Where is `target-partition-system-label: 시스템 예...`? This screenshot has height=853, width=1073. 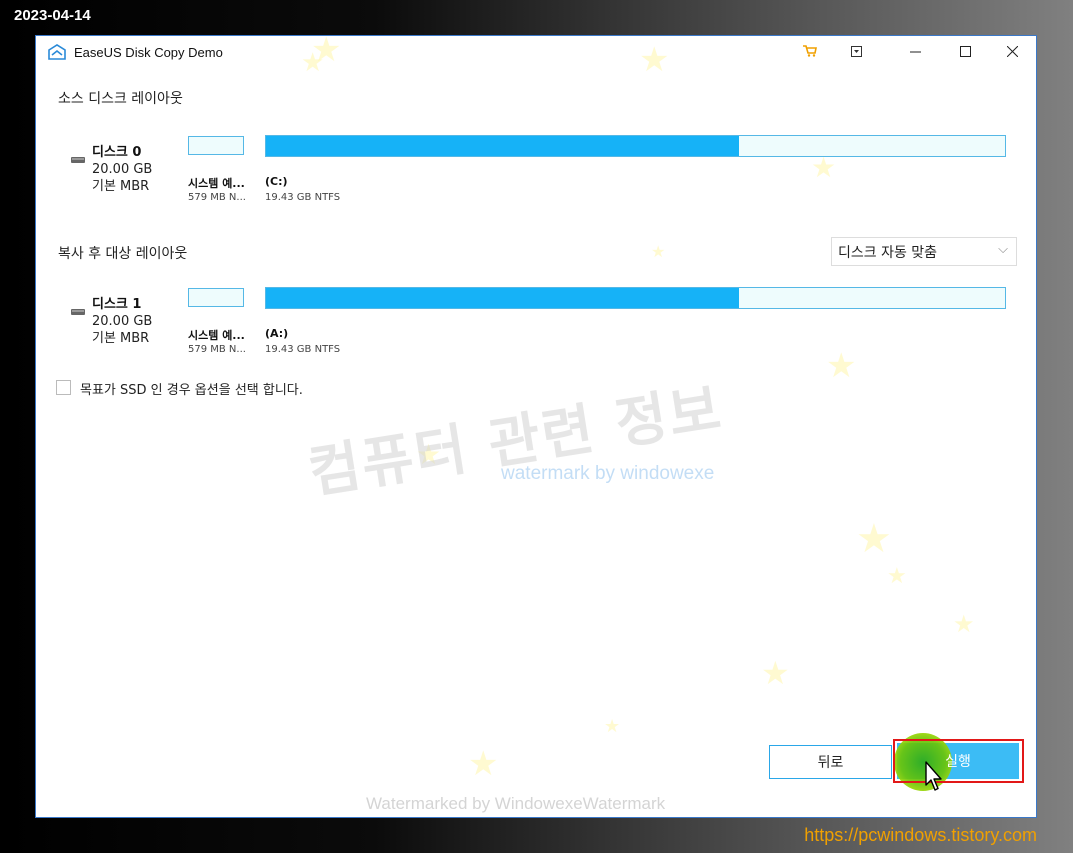 target-partition-system-label: 시스템 예... is located at coordinates (216, 335).